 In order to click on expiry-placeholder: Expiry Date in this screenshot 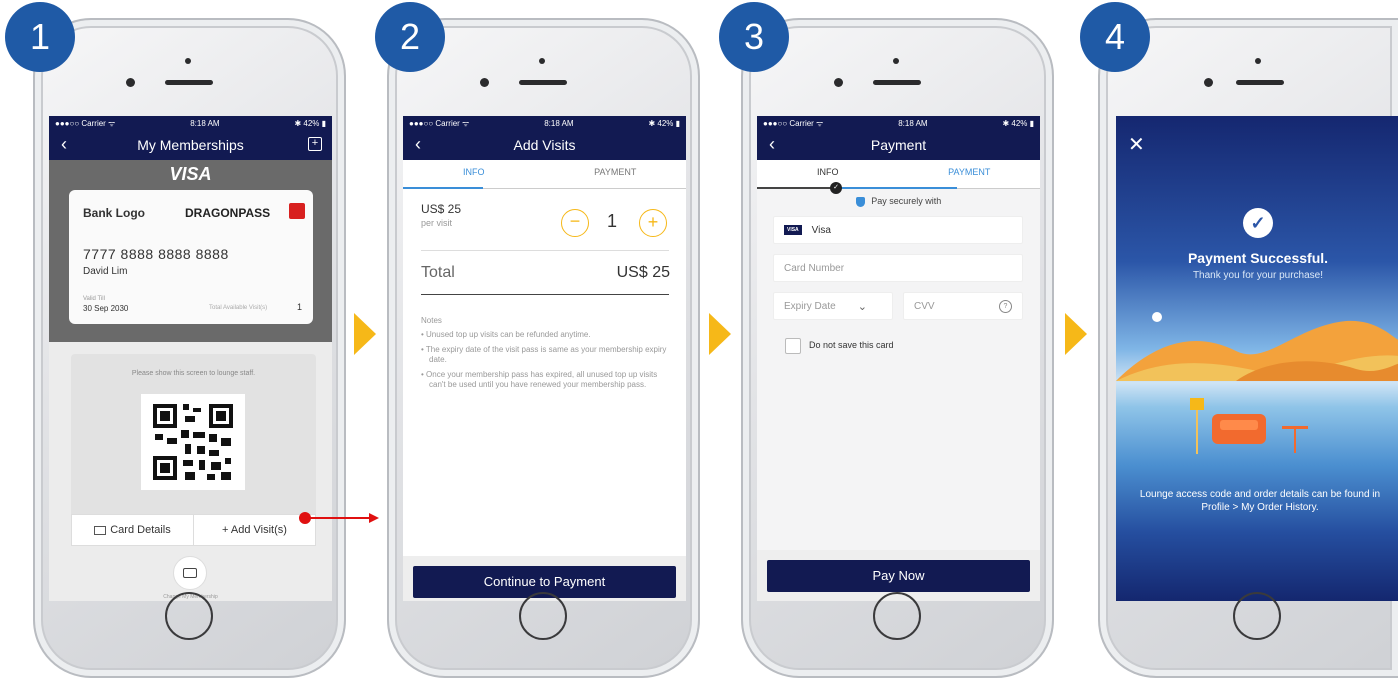, I will do `click(810, 306)`.